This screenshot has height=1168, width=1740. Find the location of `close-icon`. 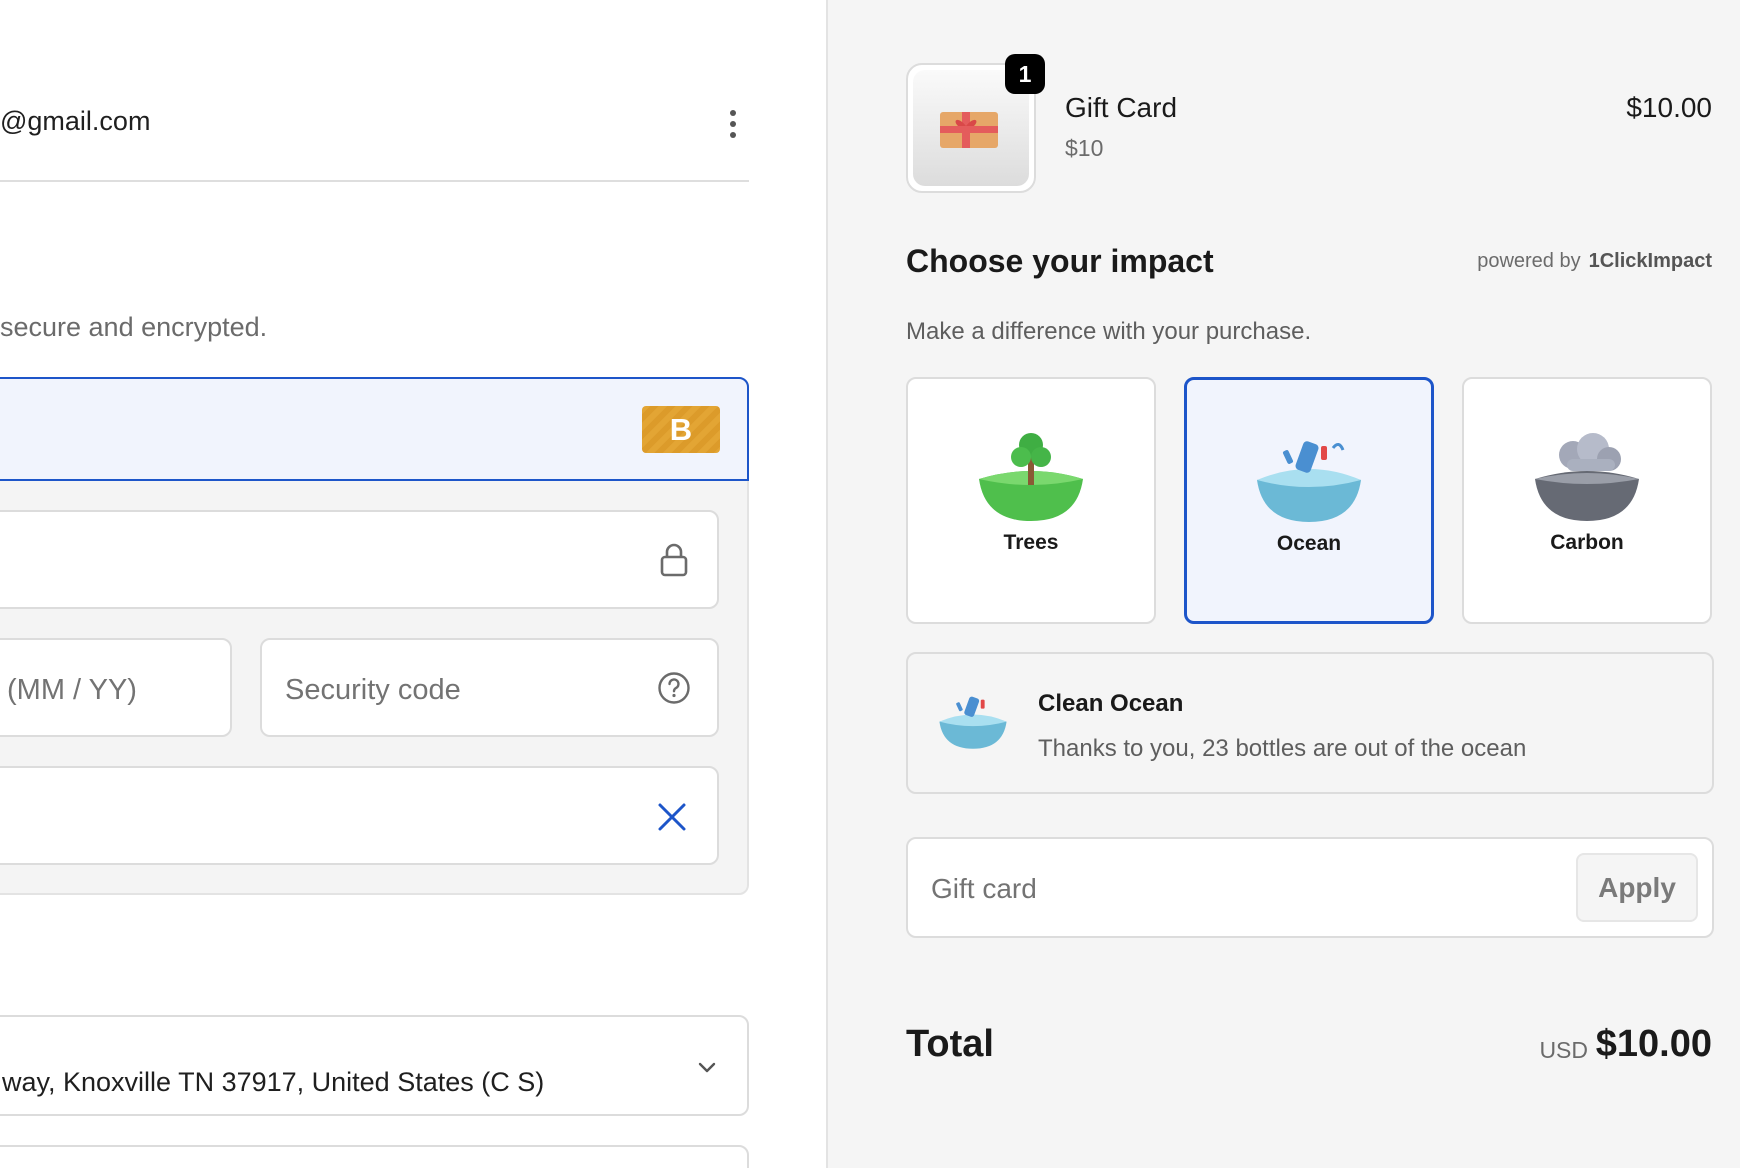

close-icon is located at coordinates (672, 817).